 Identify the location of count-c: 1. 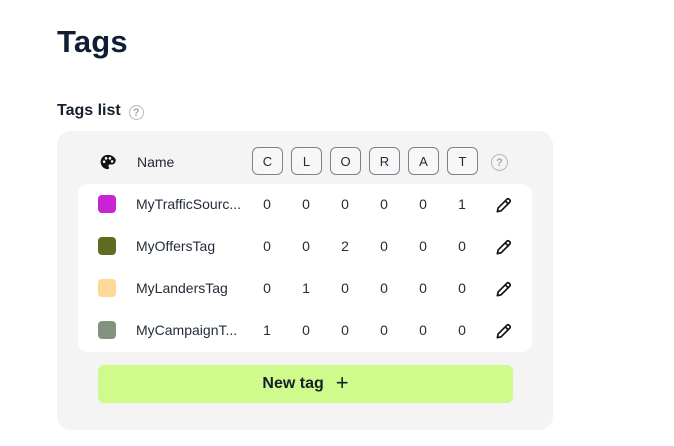
(267, 330).